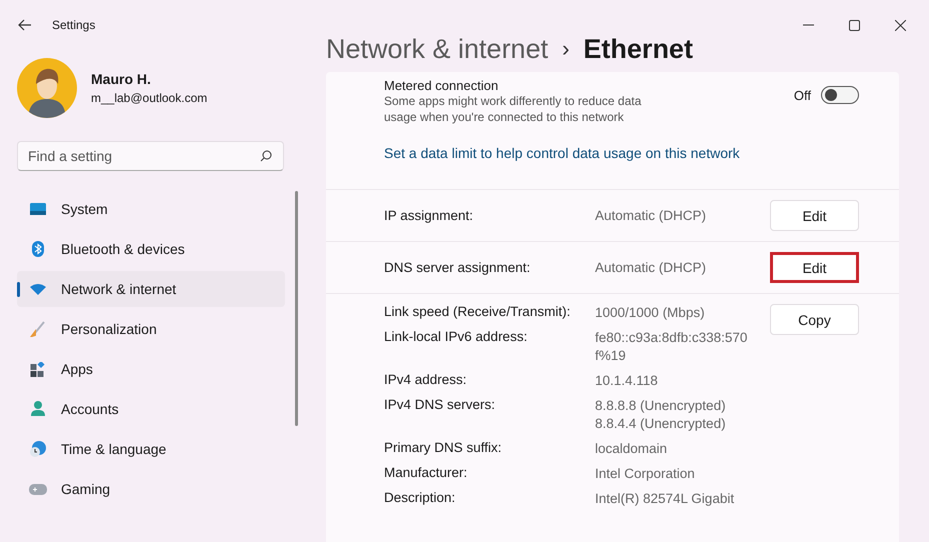 This screenshot has width=929, height=542. What do you see at coordinates (627, 381) in the screenshot?
I see `property-value: 10.1.4.118` at bounding box center [627, 381].